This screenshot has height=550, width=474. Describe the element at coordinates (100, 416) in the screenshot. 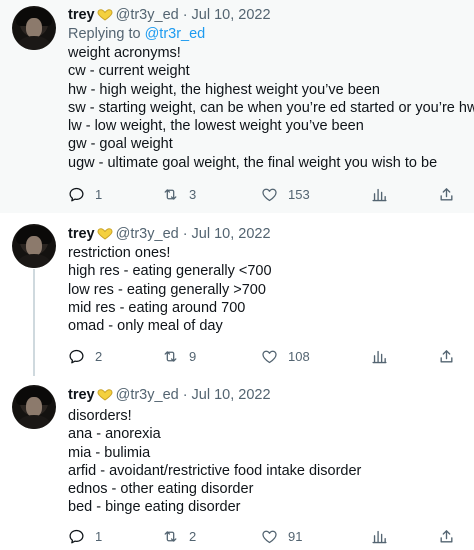

I see `tweet-text-line: disorders!` at that location.